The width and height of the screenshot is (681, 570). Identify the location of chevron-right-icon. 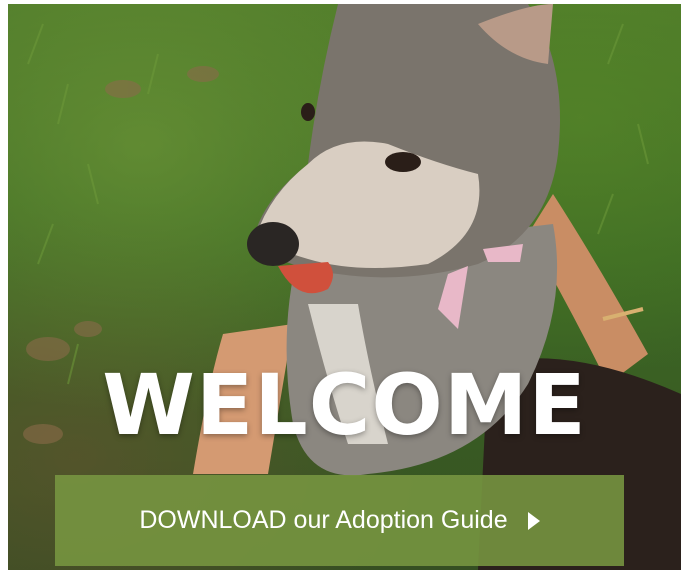
(533, 520).